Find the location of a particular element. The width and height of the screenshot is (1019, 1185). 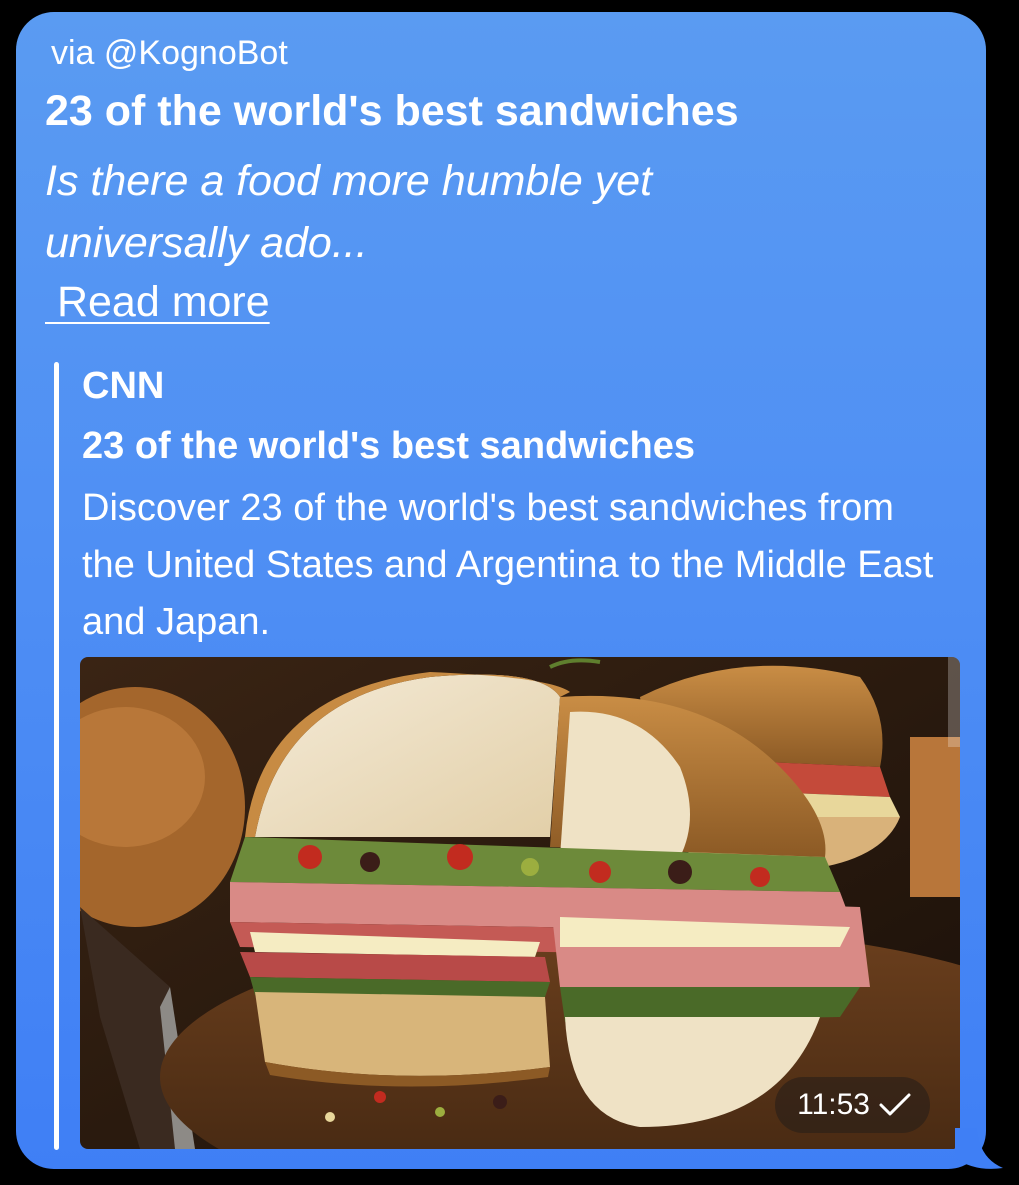

link-preview-accent-bar is located at coordinates (56, 756).